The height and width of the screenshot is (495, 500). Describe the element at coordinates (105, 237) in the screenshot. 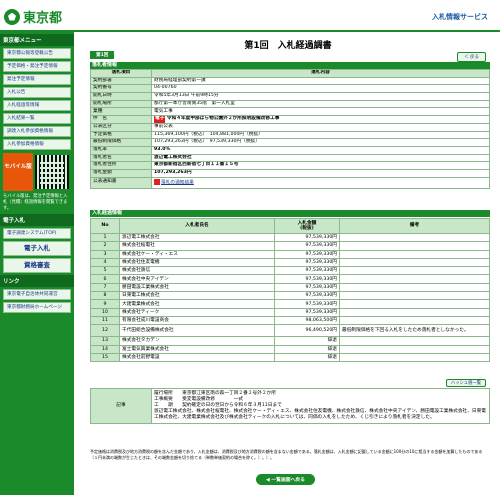

I see `bid-no: 1` at that location.